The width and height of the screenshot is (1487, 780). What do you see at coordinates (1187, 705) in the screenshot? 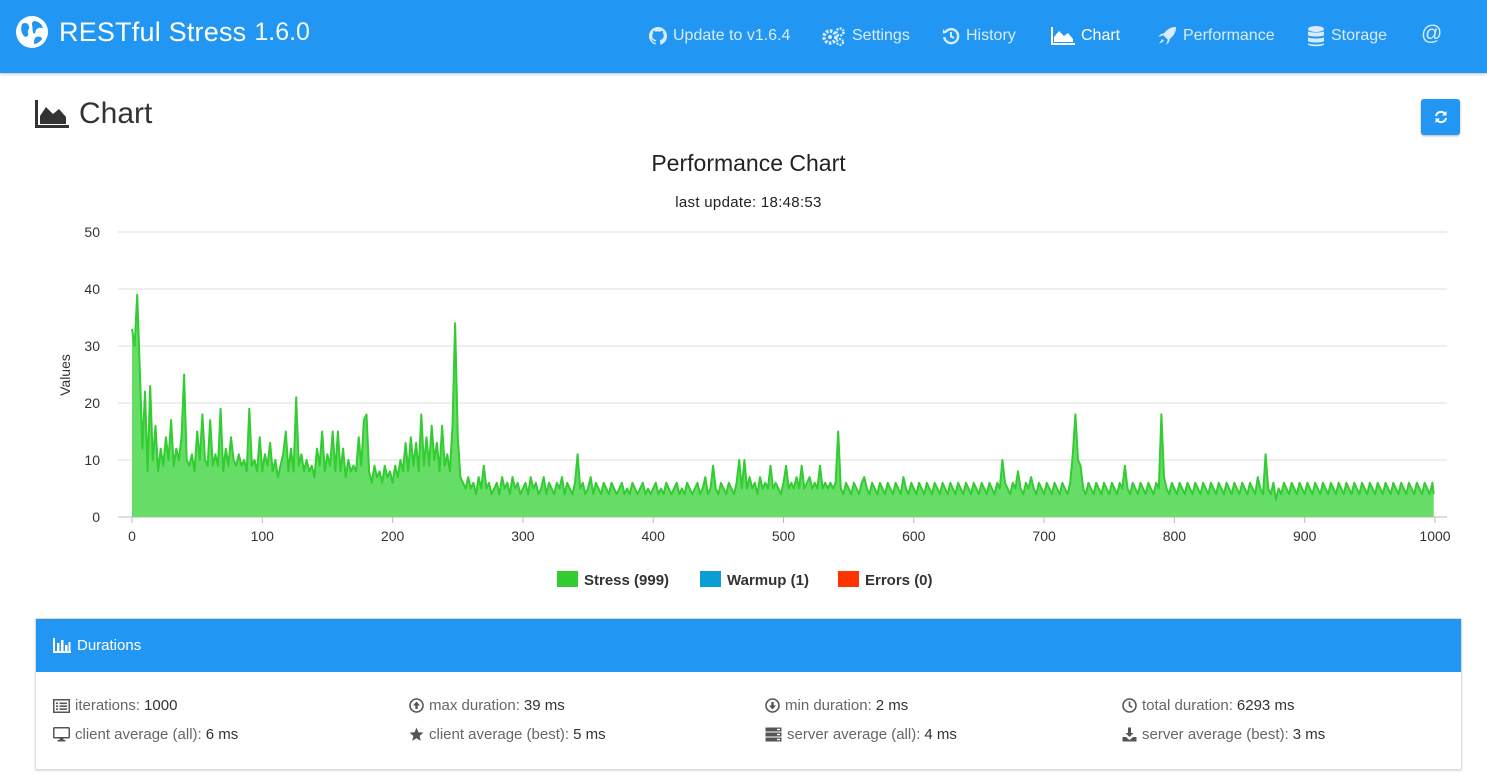
I see `stat-label: total duration:` at bounding box center [1187, 705].